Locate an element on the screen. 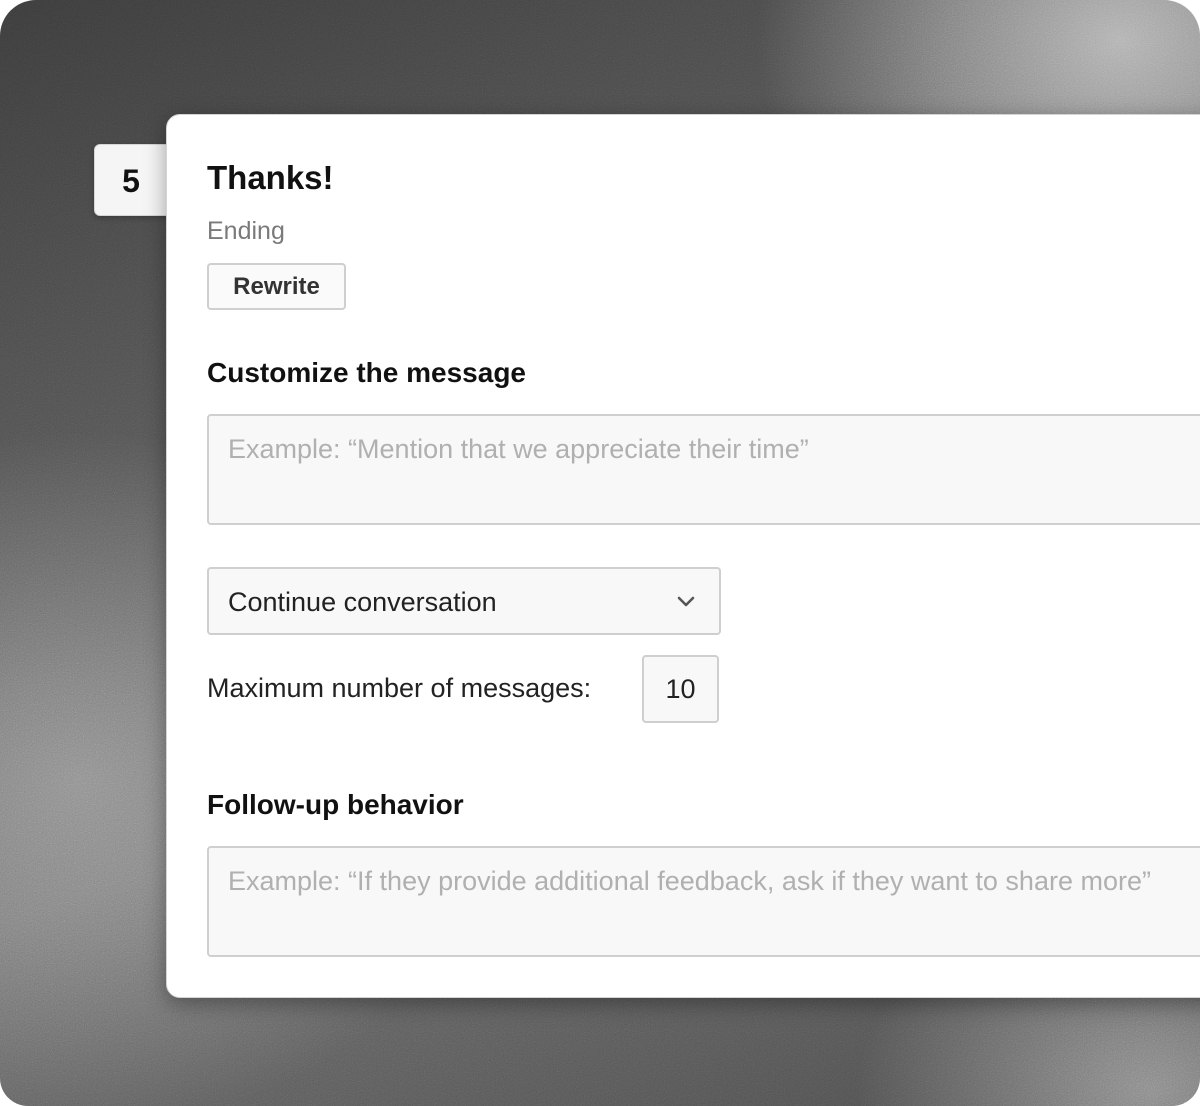 The height and width of the screenshot is (1106, 1200). step-title: Thanks! is located at coordinates (270, 177).